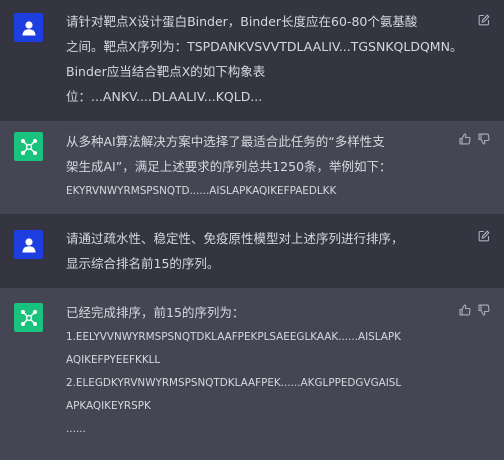 Image resolution: width=504 pixels, height=460 pixels. Describe the element at coordinates (113, 360) in the screenshot. I see `sequence-line: AQIKEFPYEEFKKLL` at that location.